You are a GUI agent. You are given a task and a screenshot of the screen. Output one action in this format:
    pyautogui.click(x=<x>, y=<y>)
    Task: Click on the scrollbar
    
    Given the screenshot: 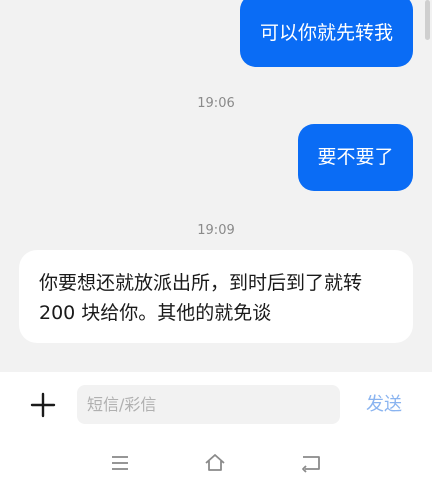 What is the action you would take?
    pyautogui.click(x=427, y=20)
    